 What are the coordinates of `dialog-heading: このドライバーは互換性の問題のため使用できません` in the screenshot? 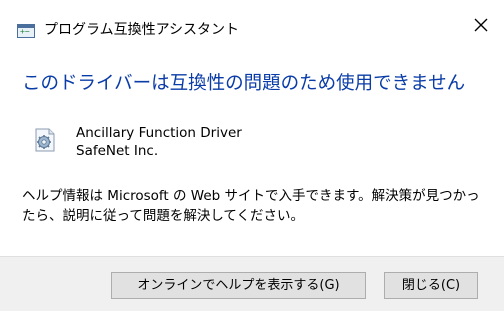 It's located at (244, 83).